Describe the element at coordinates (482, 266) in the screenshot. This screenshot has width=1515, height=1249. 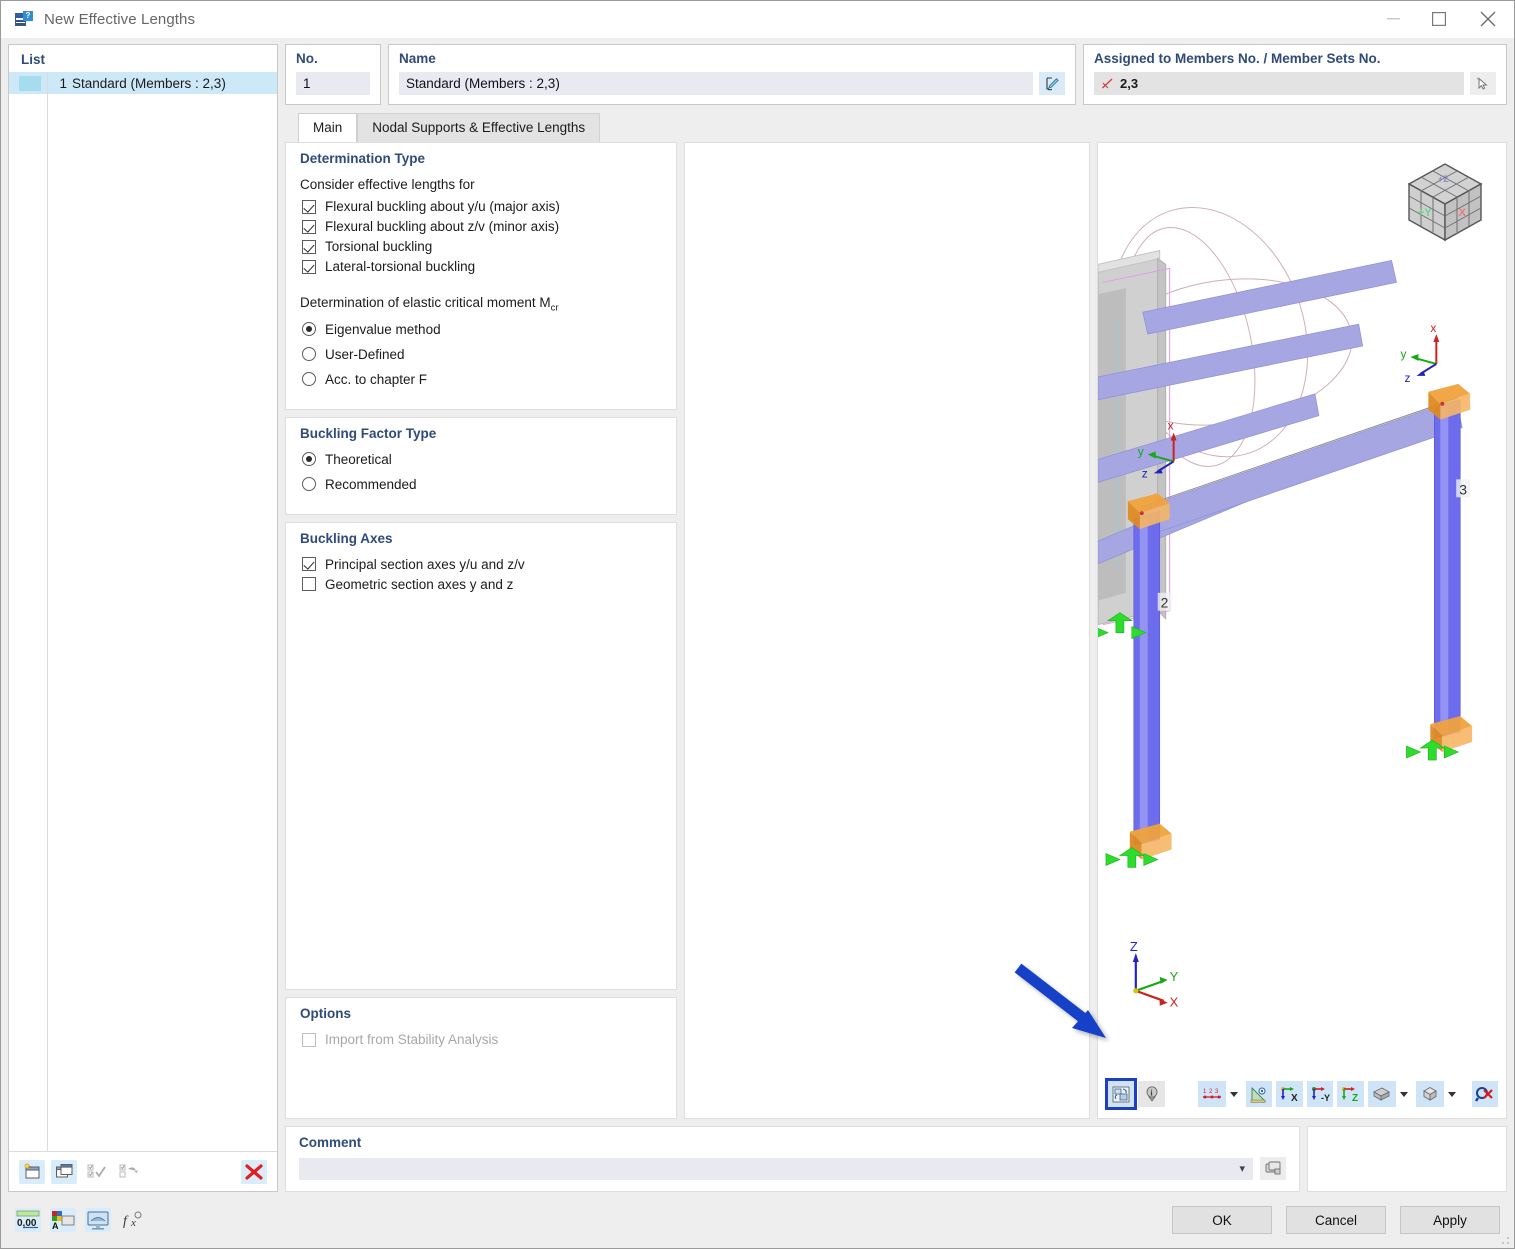
I see `checkbox-lateral-torsional: Lateral-torsional buckling` at that location.